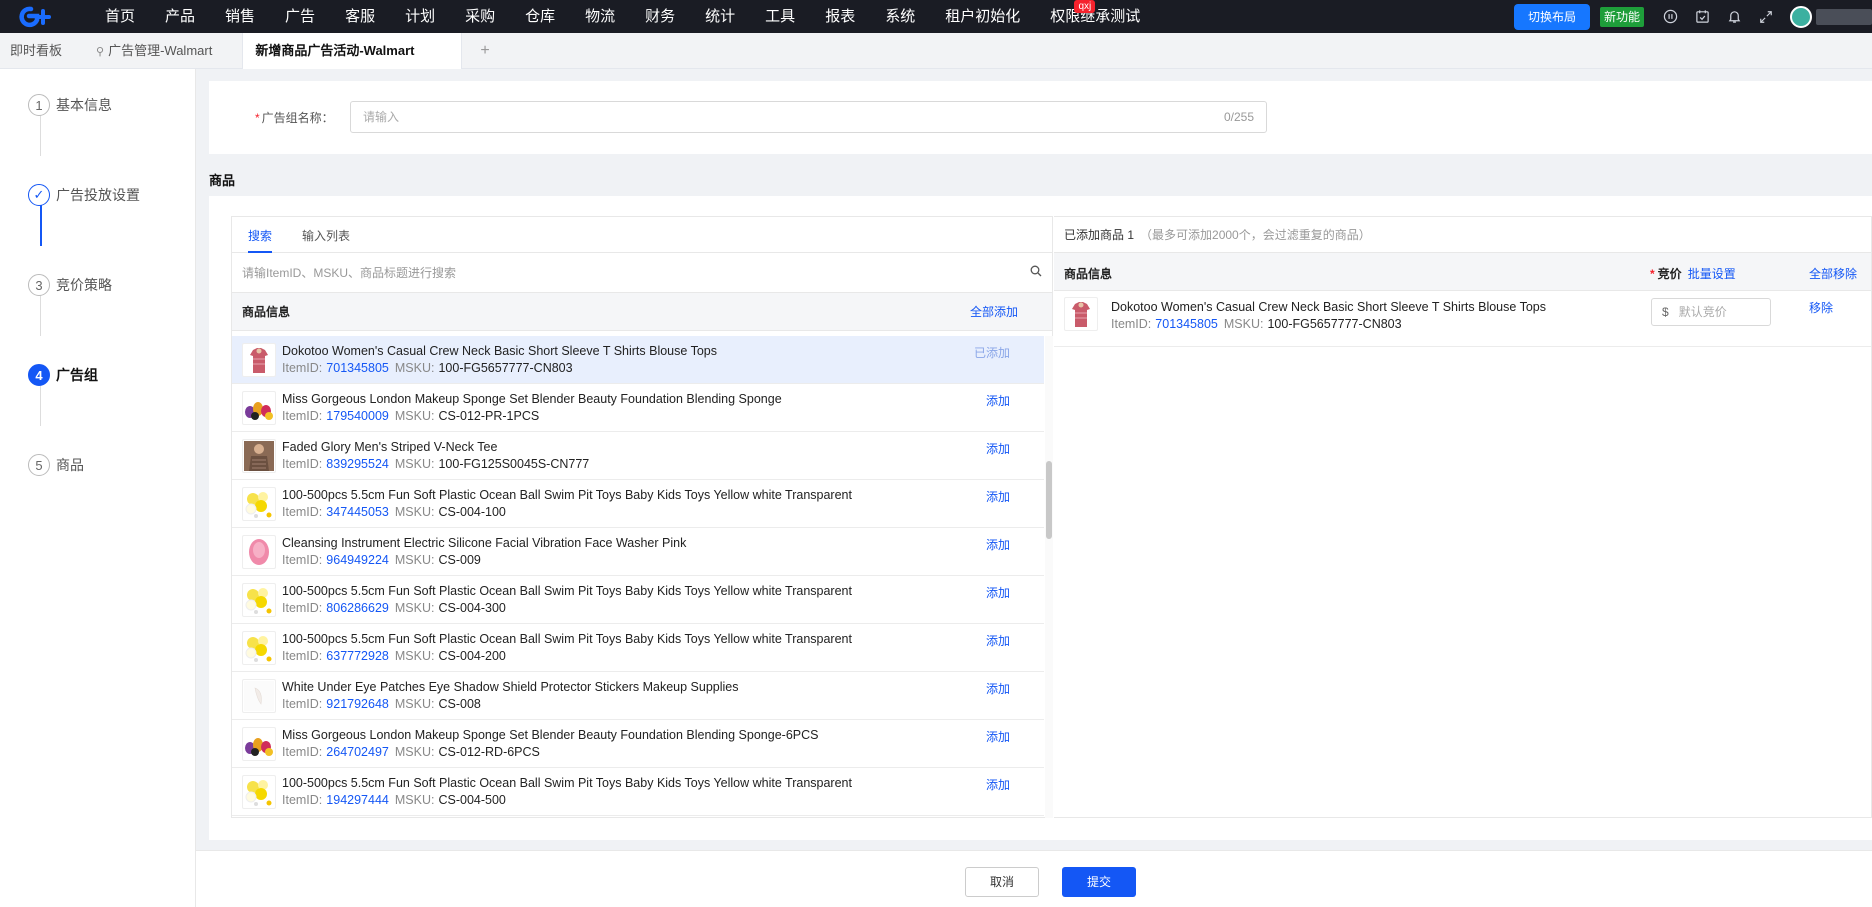  I want to click on nav-item-label: 报表, so click(840, 16).